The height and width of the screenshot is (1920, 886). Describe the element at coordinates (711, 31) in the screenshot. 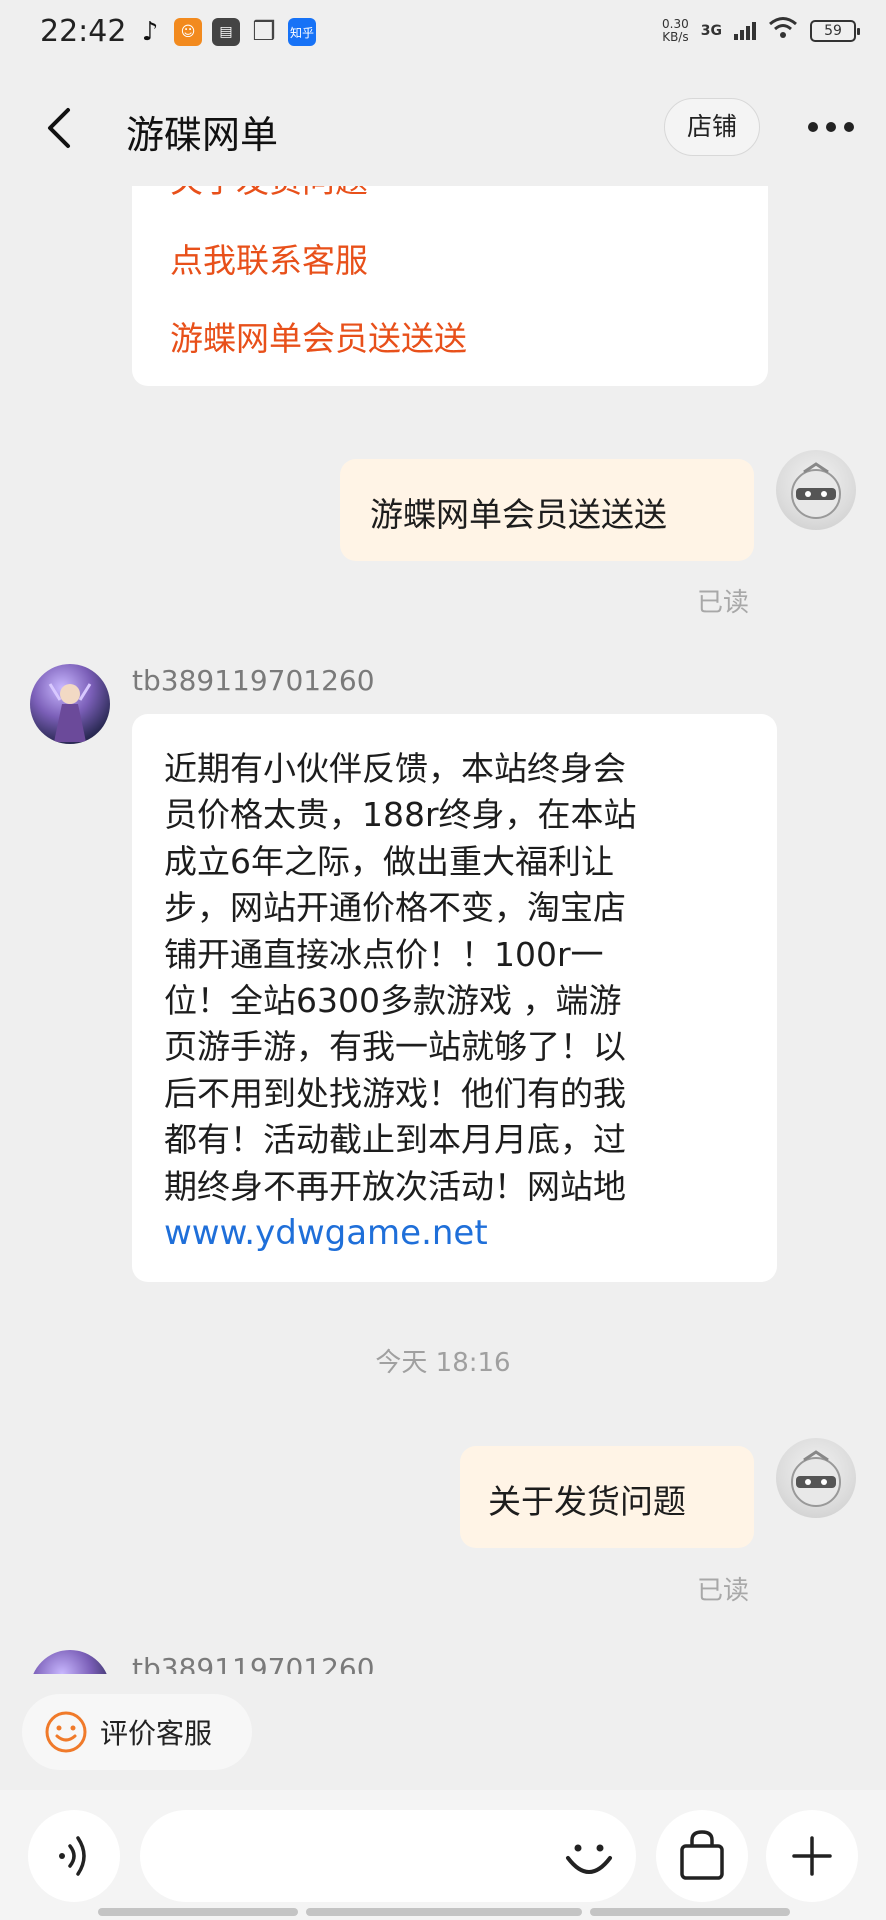

I see `network-type: 3G` at that location.